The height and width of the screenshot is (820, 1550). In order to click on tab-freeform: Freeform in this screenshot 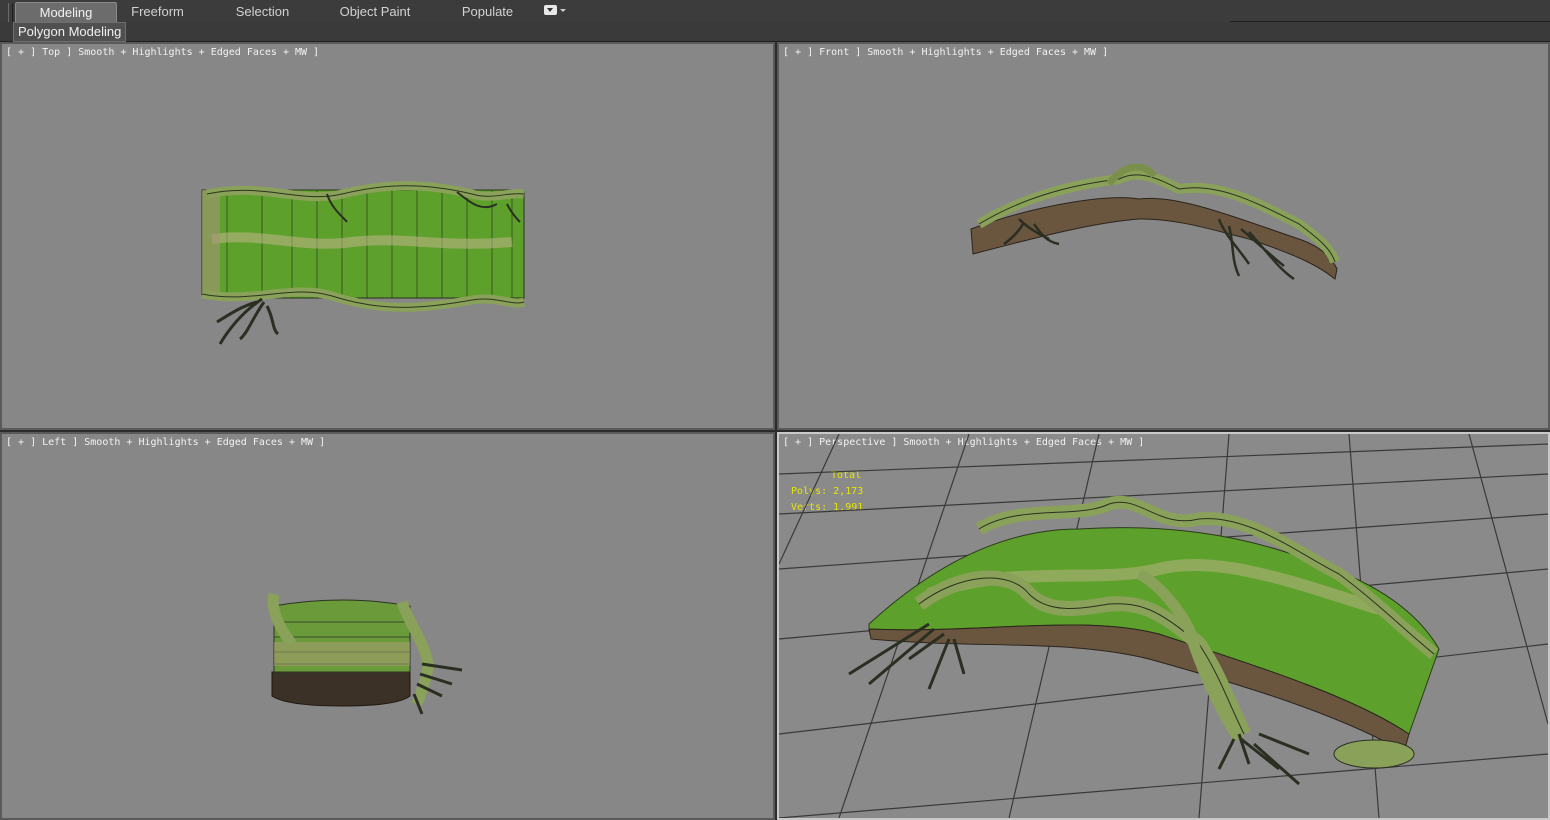, I will do `click(157, 11)`.